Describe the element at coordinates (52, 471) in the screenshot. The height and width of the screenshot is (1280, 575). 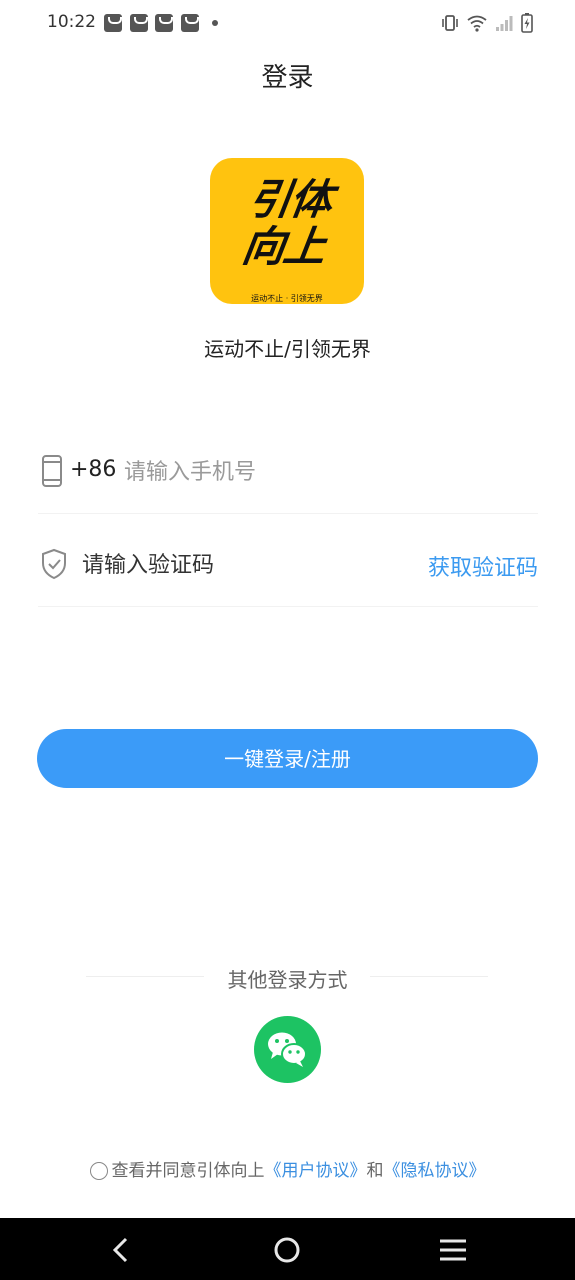
I see `phone-icon` at that location.